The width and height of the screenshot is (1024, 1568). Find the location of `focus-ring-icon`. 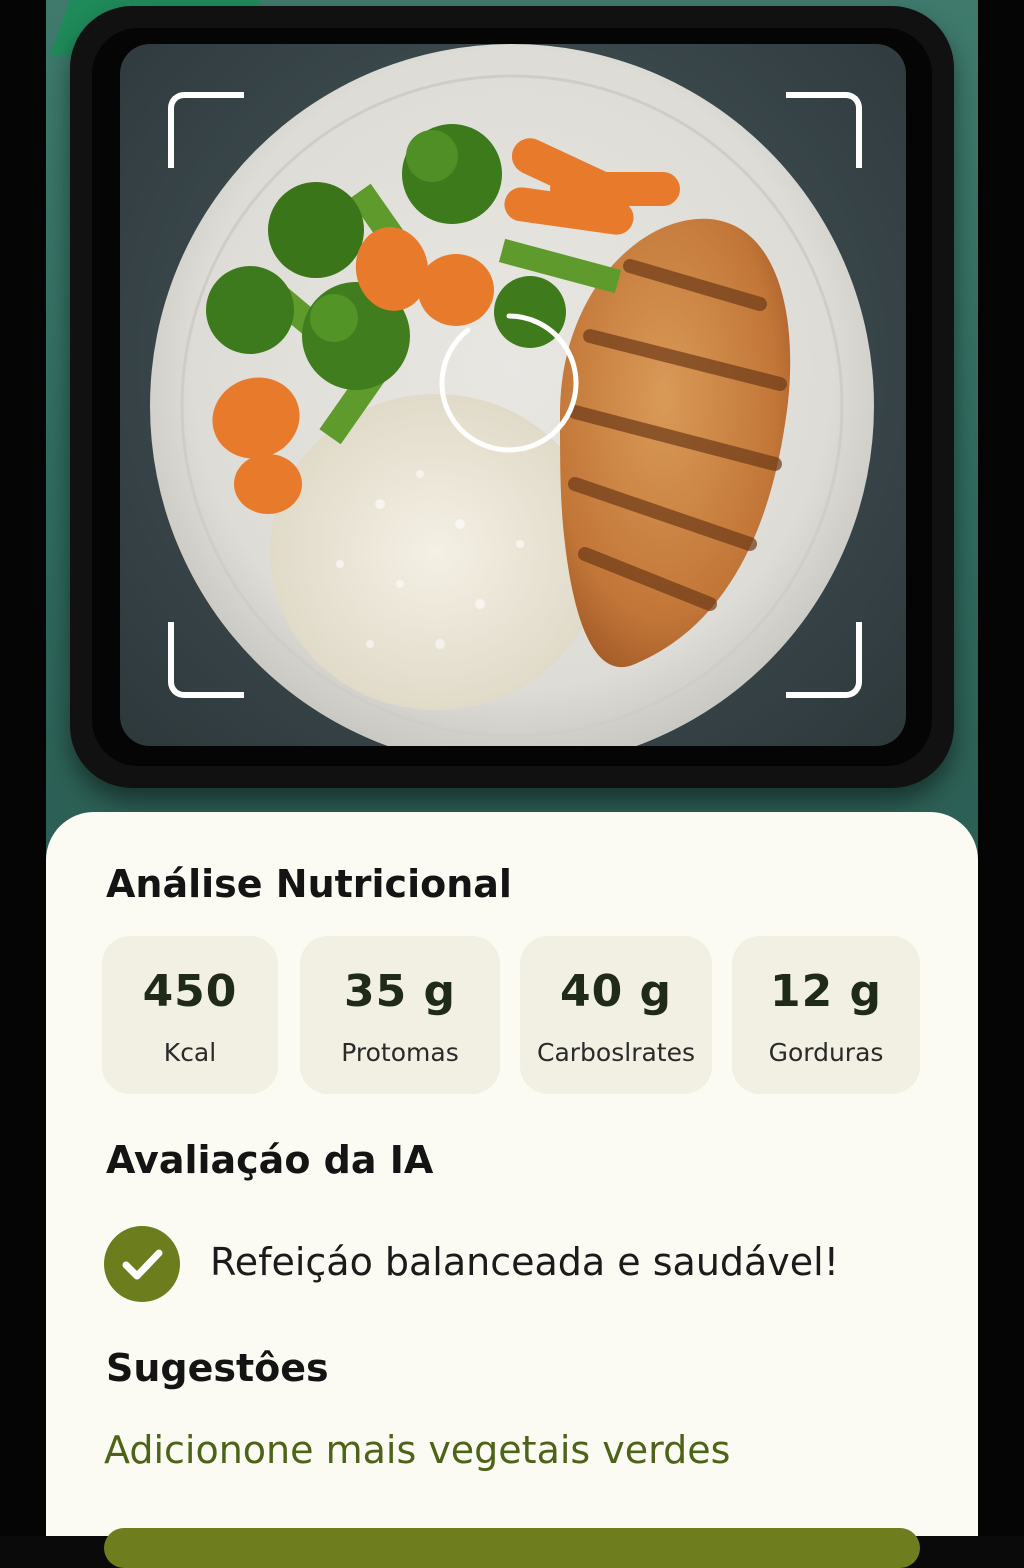

focus-ring-icon is located at coordinates (509, 383).